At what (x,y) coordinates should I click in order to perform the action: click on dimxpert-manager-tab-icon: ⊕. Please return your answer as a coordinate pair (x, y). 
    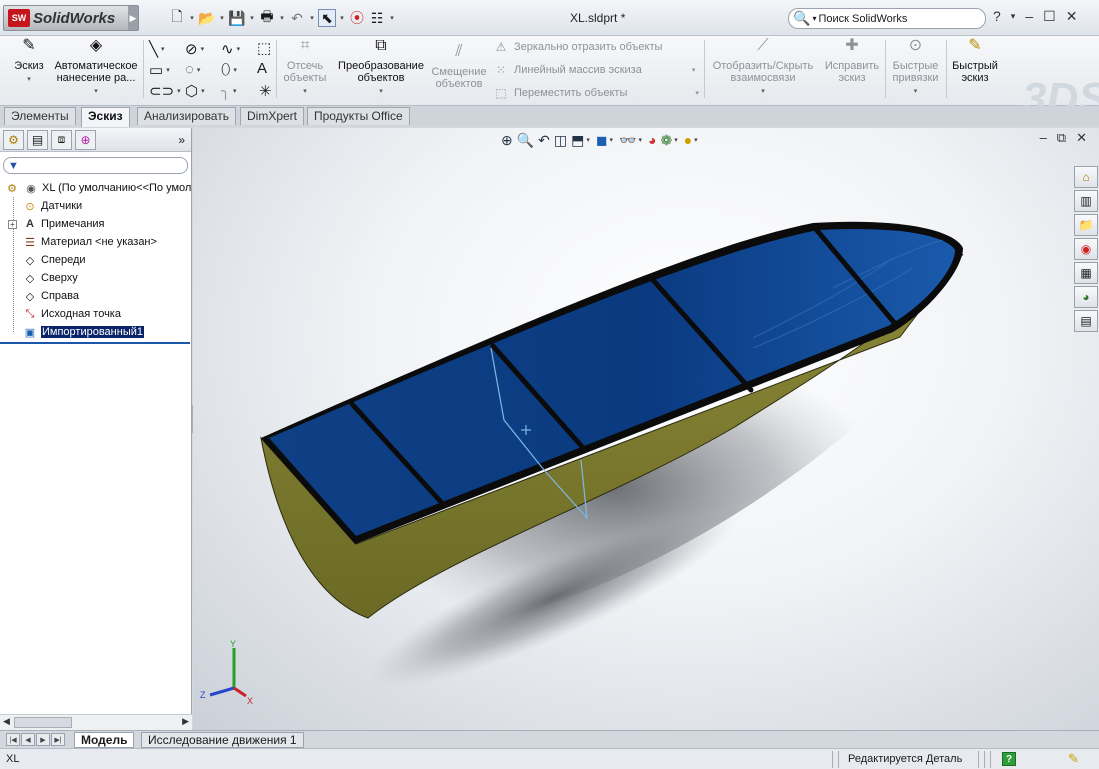
    Looking at the image, I should click on (85, 139).